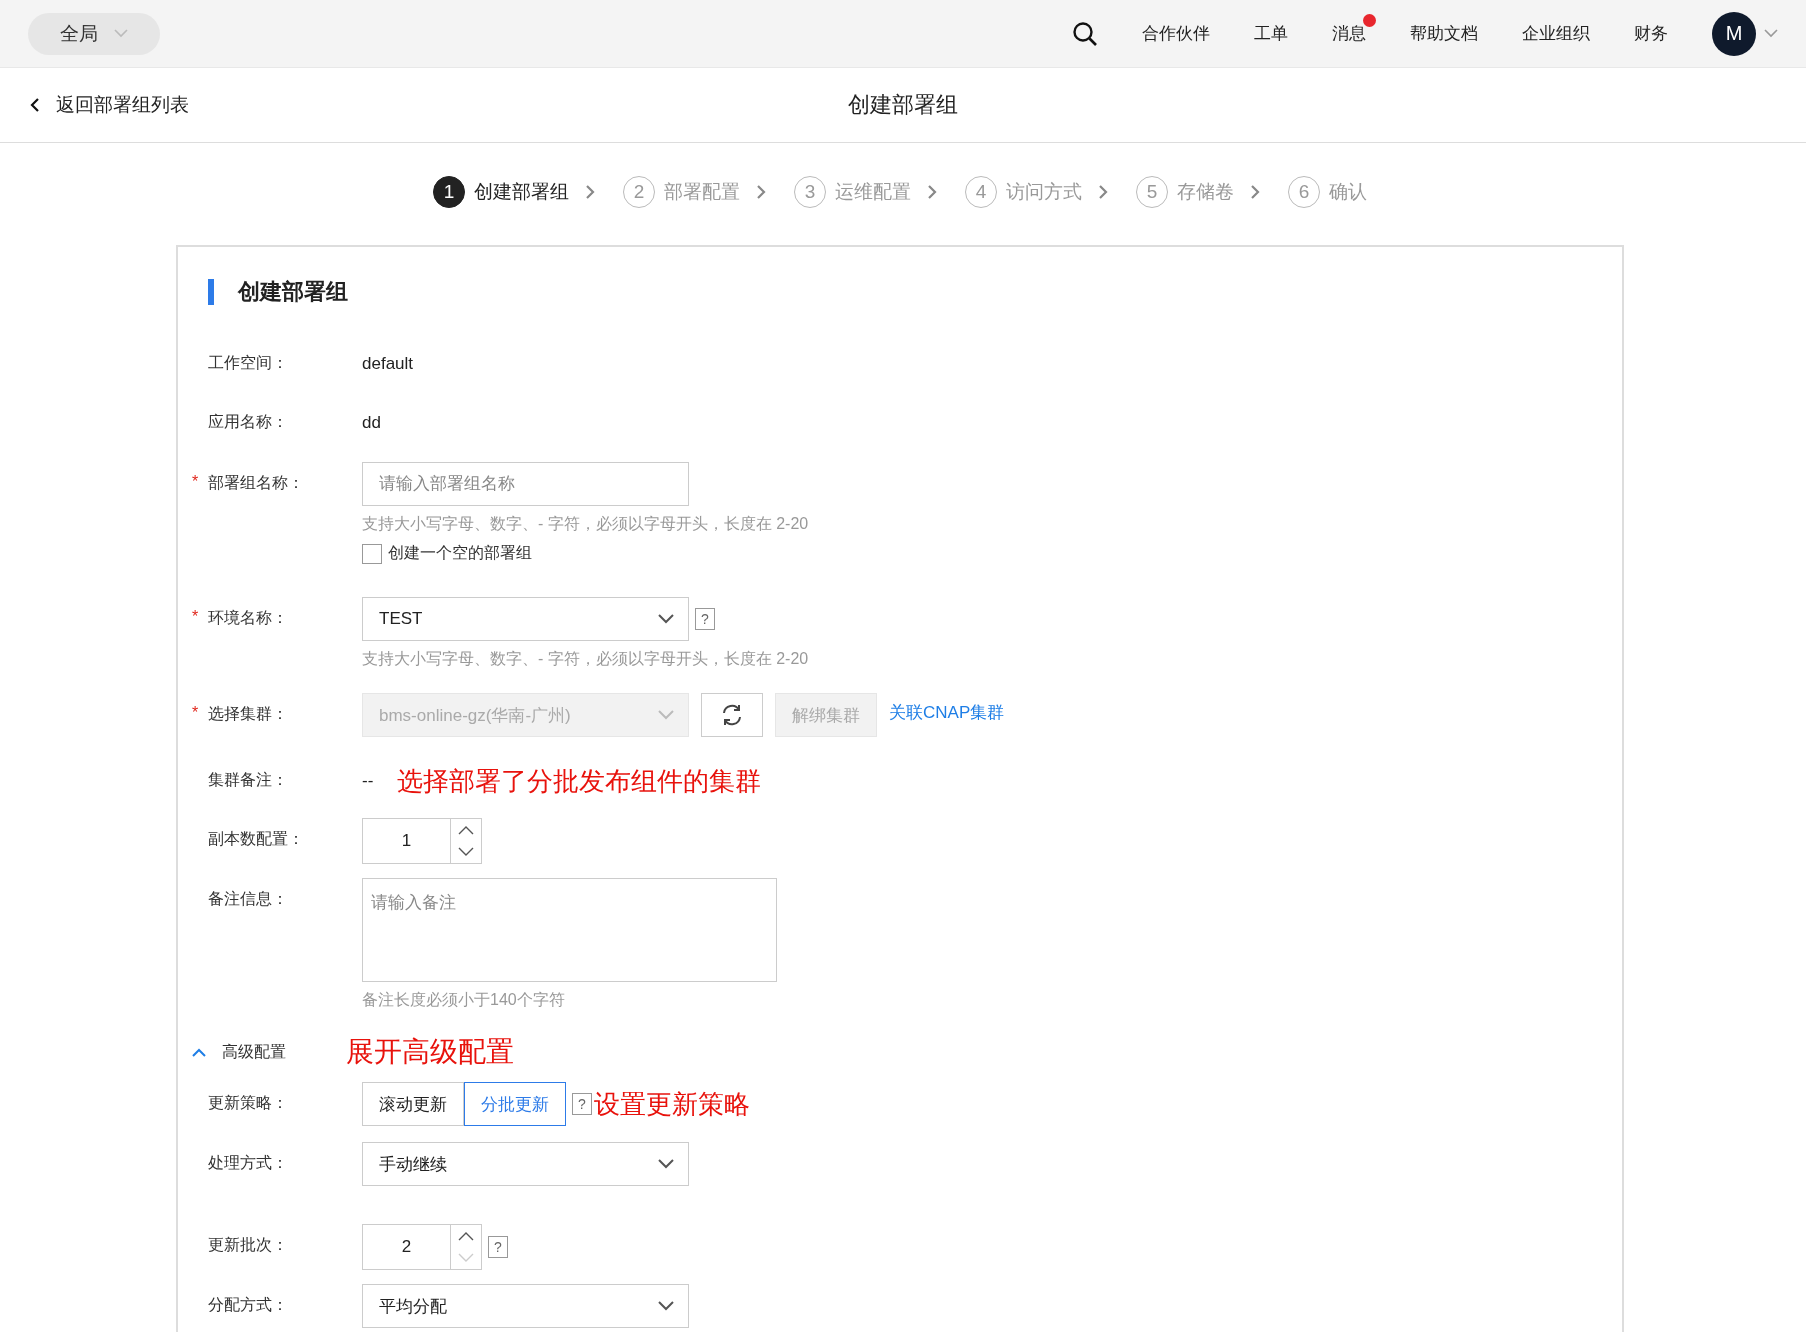 The height and width of the screenshot is (1332, 1806). I want to click on field-label: 副本数配置：, so click(256, 839).